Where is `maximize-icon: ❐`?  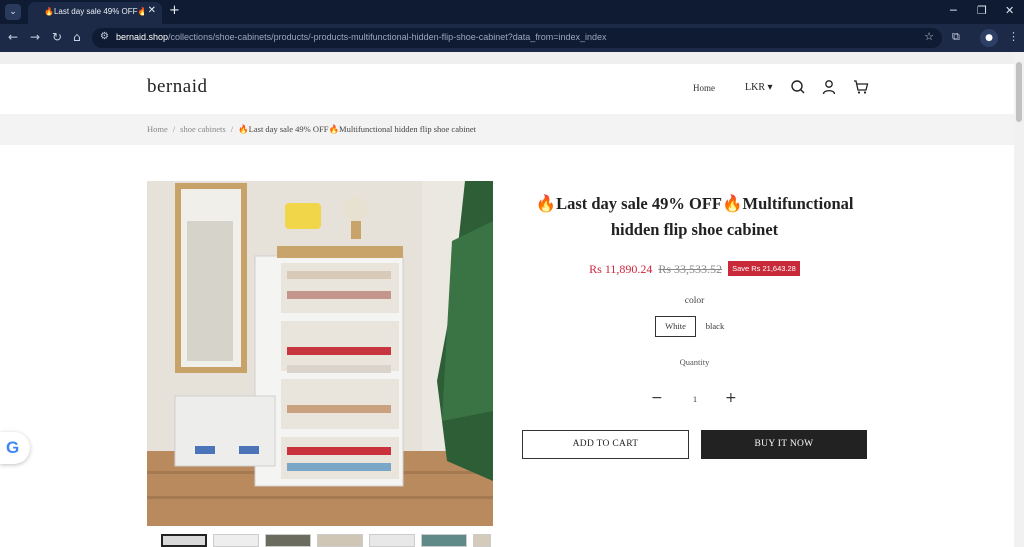
maximize-icon: ❐ is located at coordinates (982, 10).